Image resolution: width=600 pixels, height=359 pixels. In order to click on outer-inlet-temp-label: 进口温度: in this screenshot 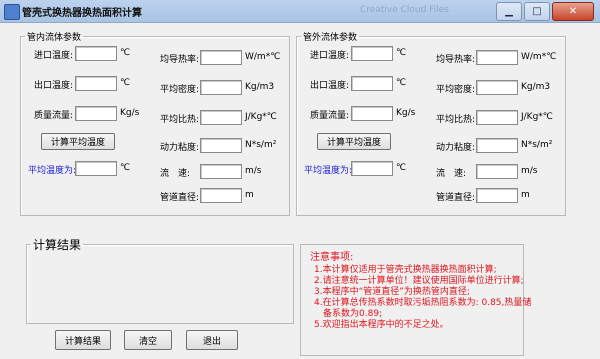, I will do `click(330, 56)`.